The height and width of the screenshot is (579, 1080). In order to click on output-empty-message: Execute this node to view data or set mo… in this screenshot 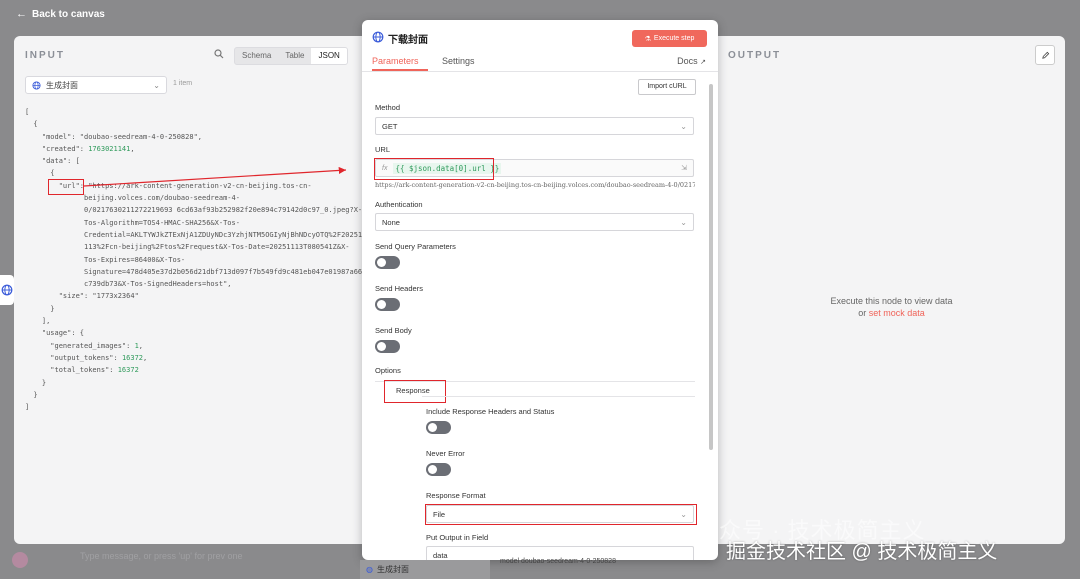, I will do `click(891, 307)`.